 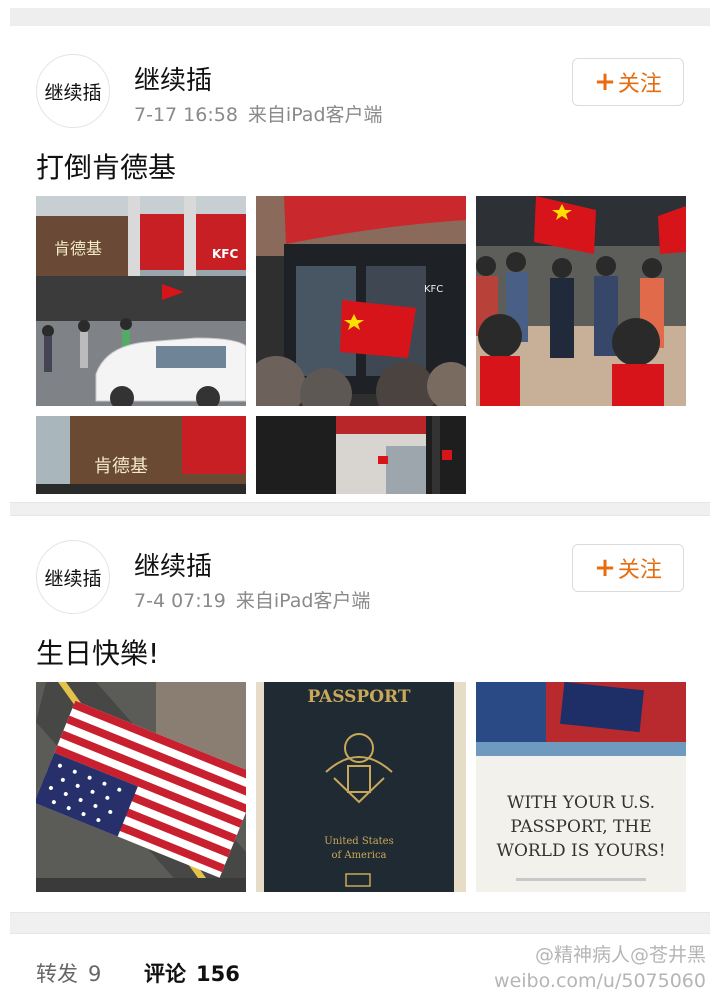 What do you see at coordinates (580, 851) in the screenshot?
I see `brochure-line3: WORLD IS YOURS!` at bounding box center [580, 851].